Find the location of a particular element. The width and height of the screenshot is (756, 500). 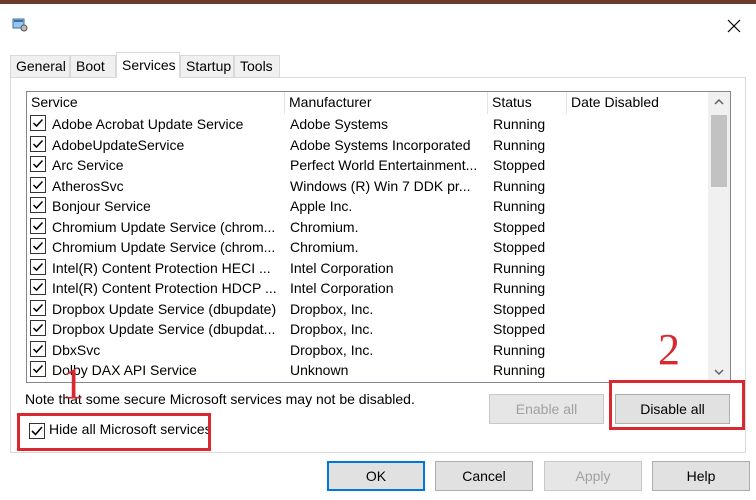

cancel-button: Cancel is located at coordinates (484, 476).